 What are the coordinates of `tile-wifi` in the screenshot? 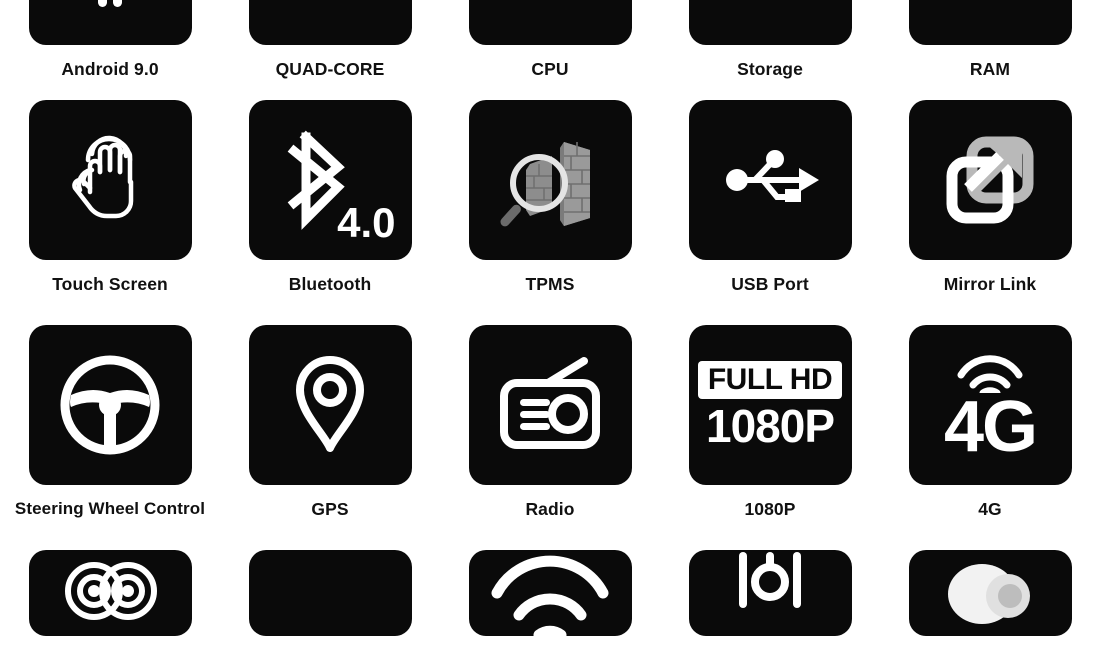 It's located at (550, 593).